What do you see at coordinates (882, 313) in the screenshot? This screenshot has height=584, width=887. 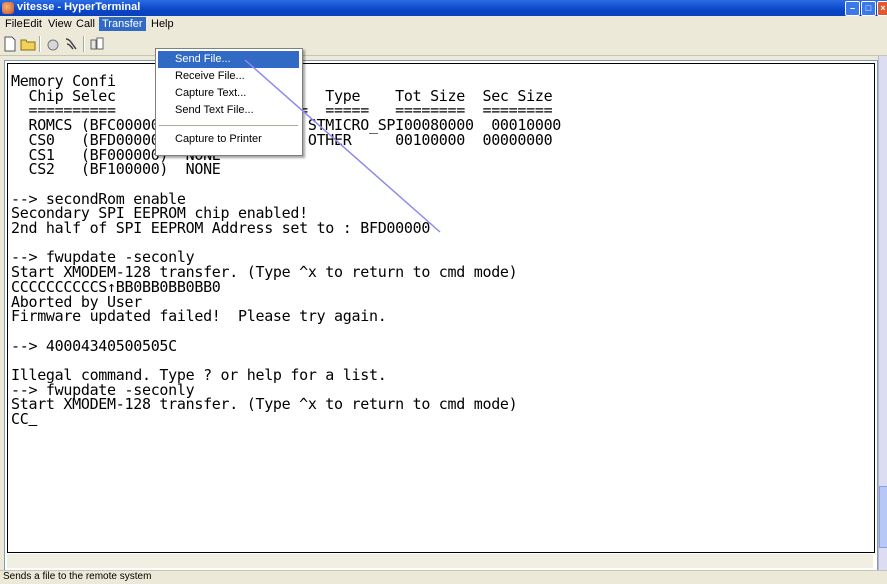 I see `vertical-scrollbar` at bounding box center [882, 313].